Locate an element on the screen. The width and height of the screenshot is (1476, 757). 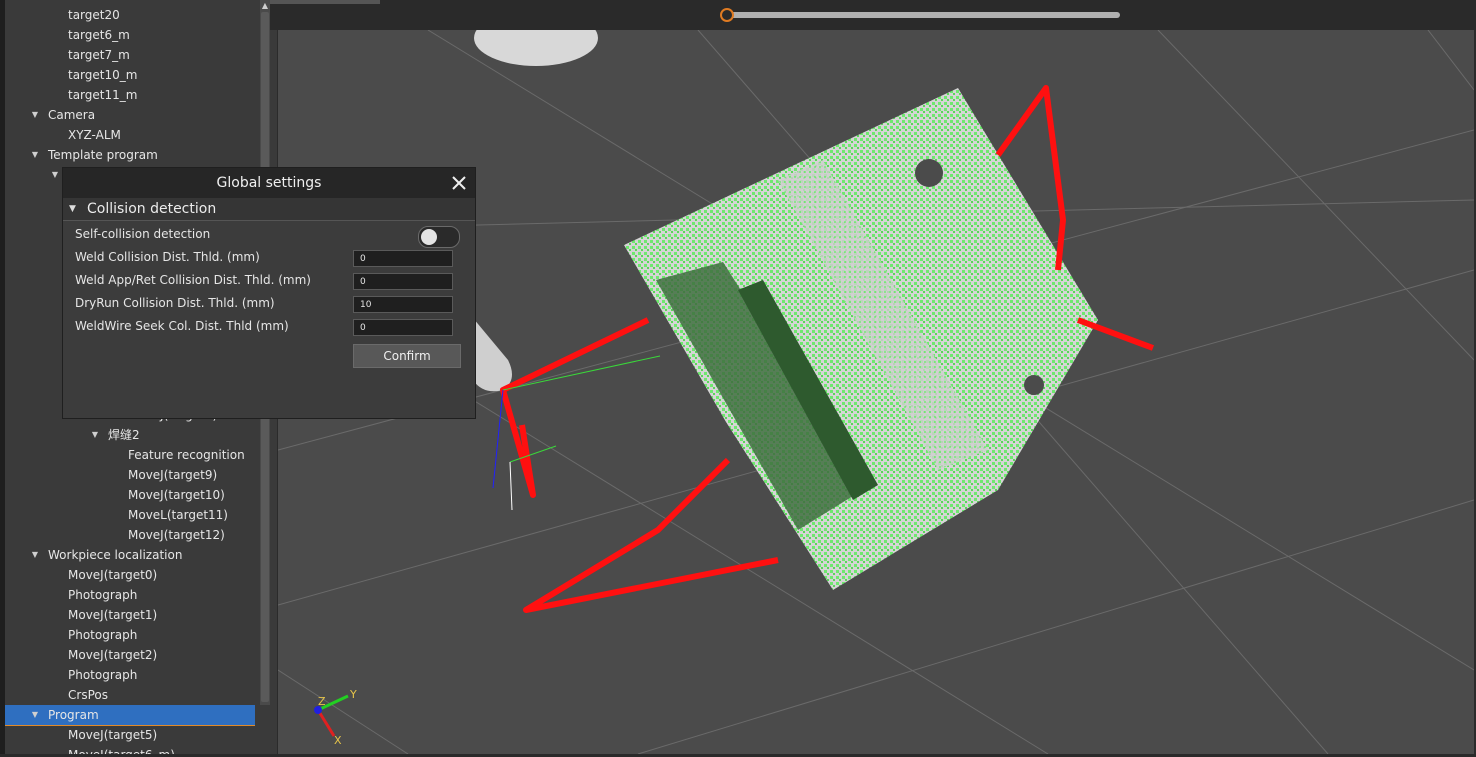
dryrun-collision-input is located at coordinates (403, 304).